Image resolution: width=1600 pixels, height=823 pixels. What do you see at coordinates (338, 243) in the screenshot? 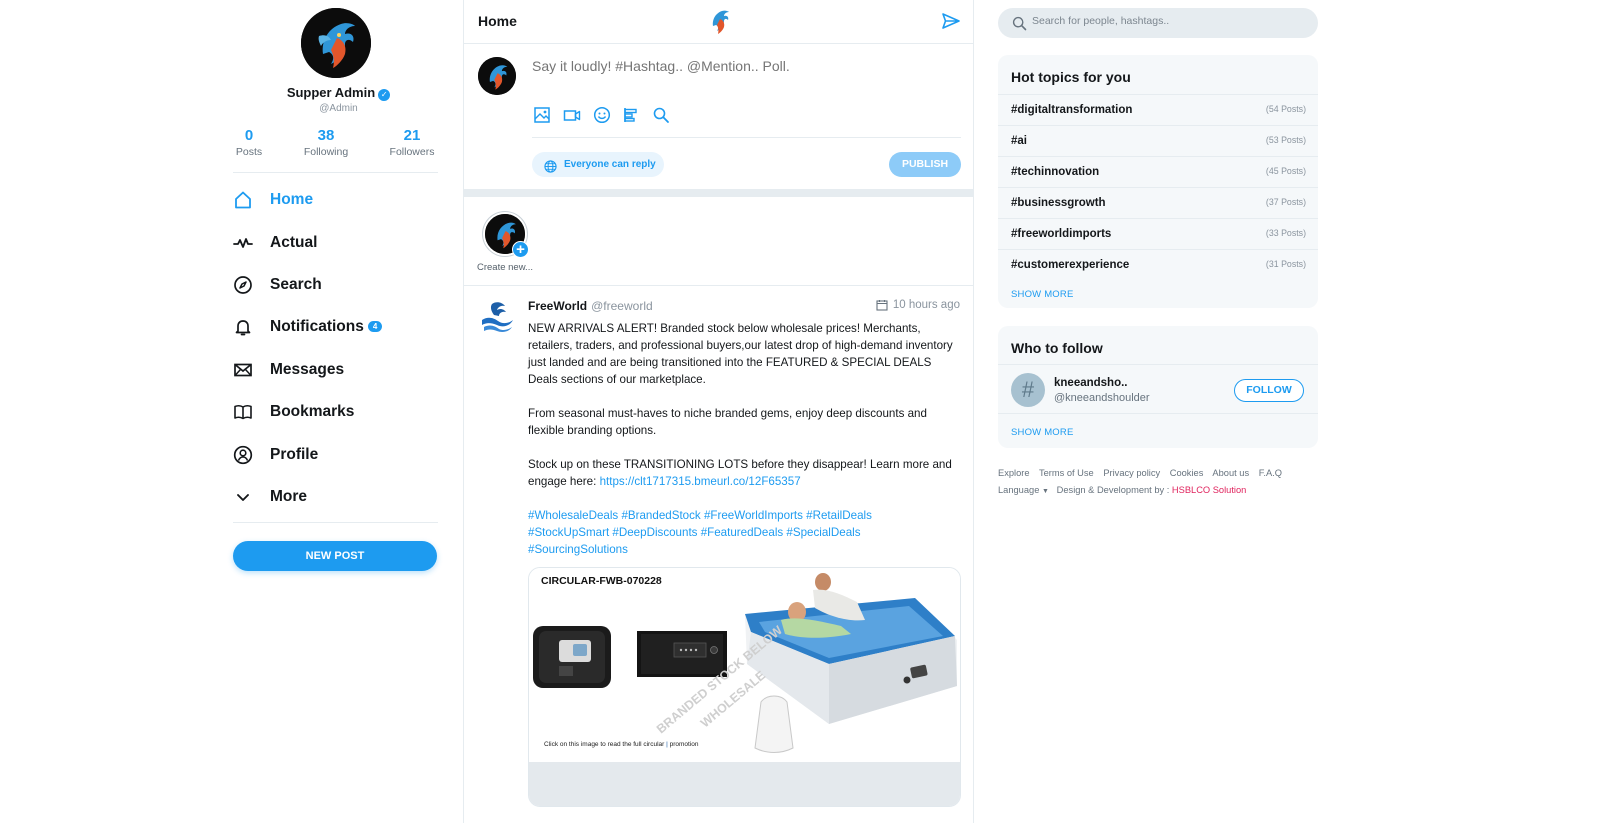
I see `nav-item-actual: Actual` at bounding box center [338, 243].